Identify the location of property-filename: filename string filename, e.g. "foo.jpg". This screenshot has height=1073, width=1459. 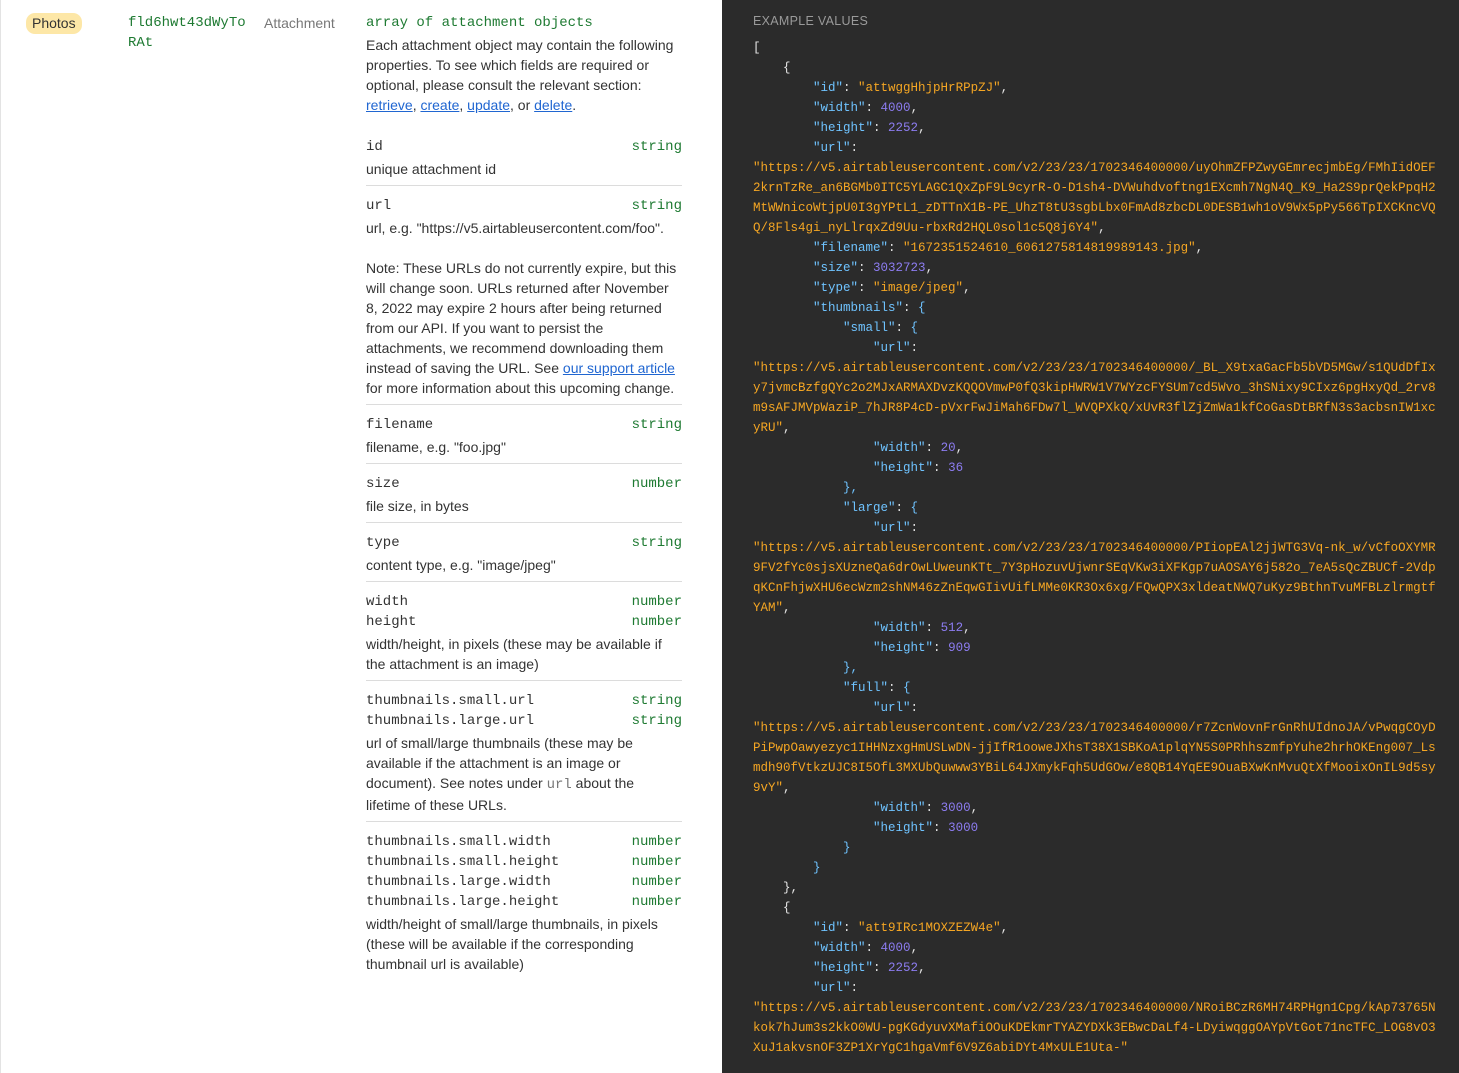
(524, 434).